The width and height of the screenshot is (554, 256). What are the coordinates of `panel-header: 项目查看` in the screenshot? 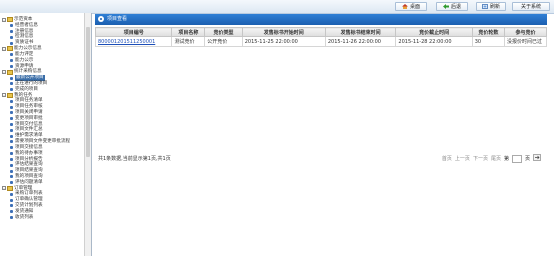 It's located at (321, 19).